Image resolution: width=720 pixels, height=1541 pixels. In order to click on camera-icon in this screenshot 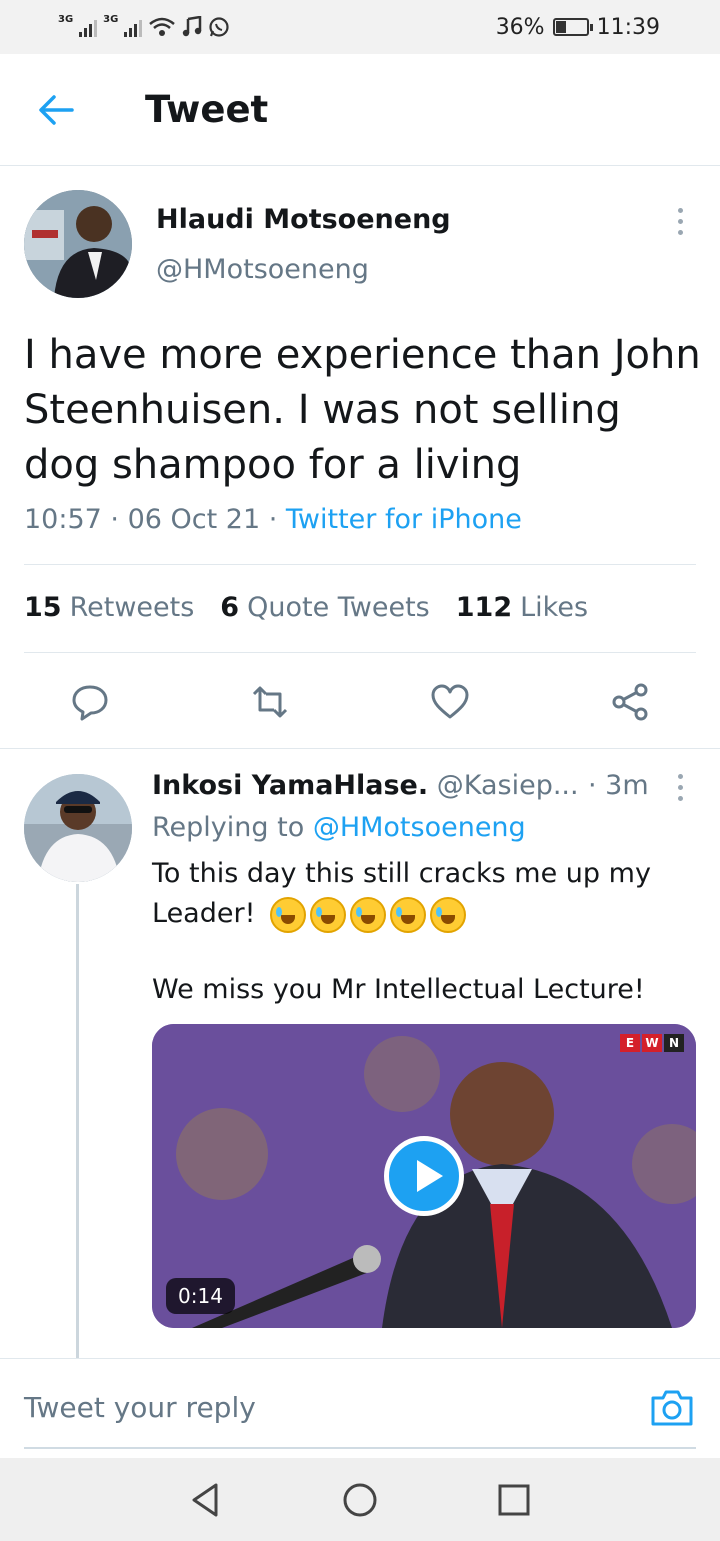, I will do `click(672, 1407)`.